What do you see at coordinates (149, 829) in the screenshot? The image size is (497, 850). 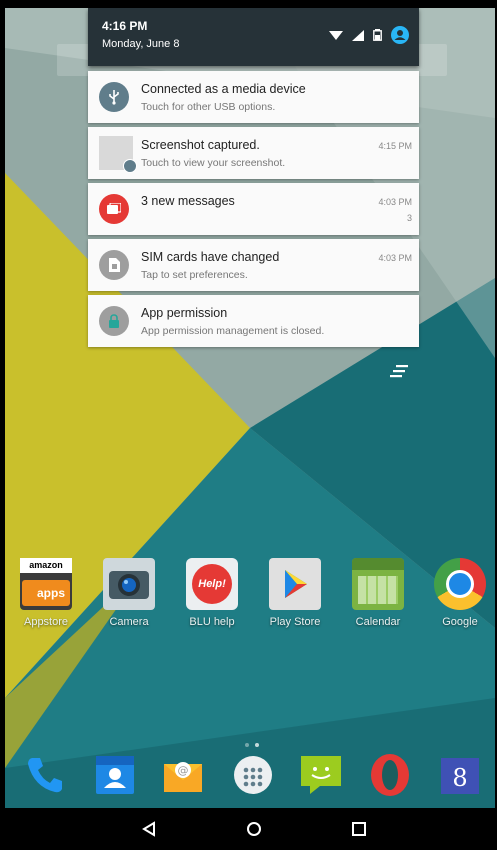 I see `back-icon` at bounding box center [149, 829].